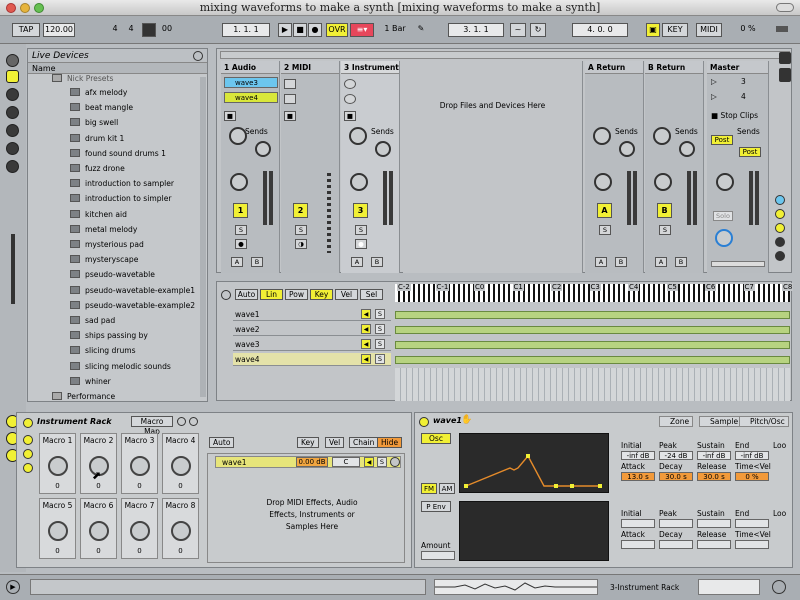 This screenshot has height=600, width=800. What do you see at coordinates (534, 531) in the screenshot?
I see `pitch-envelope-display` at bounding box center [534, 531].